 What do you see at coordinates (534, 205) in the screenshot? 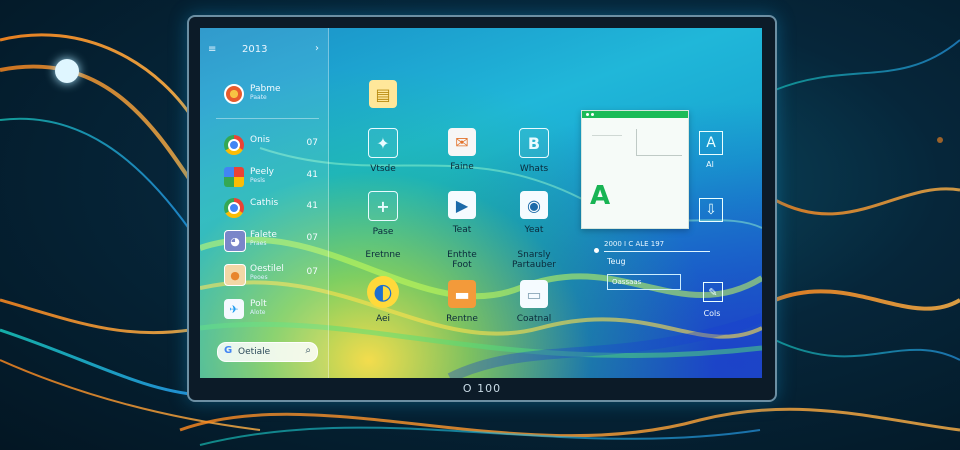
I see `camera-icon: ◉` at bounding box center [534, 205].